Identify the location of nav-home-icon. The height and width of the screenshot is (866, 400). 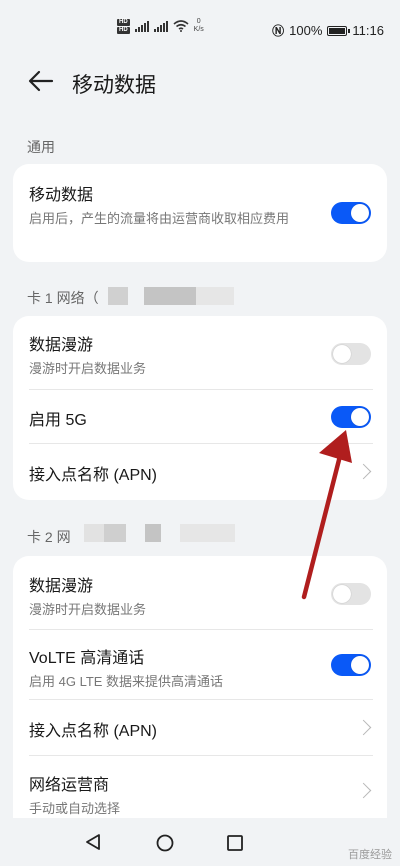
(165, 843).